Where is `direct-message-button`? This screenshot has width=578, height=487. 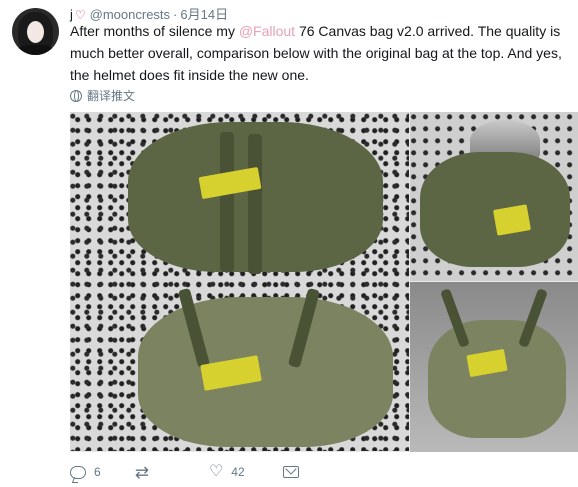
direct-message-button is located at coordinates (290, 472).